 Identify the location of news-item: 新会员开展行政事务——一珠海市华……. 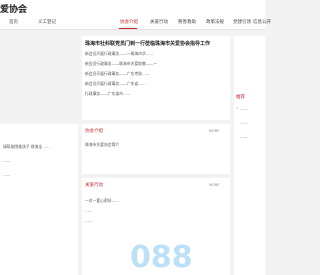
(156, 54).